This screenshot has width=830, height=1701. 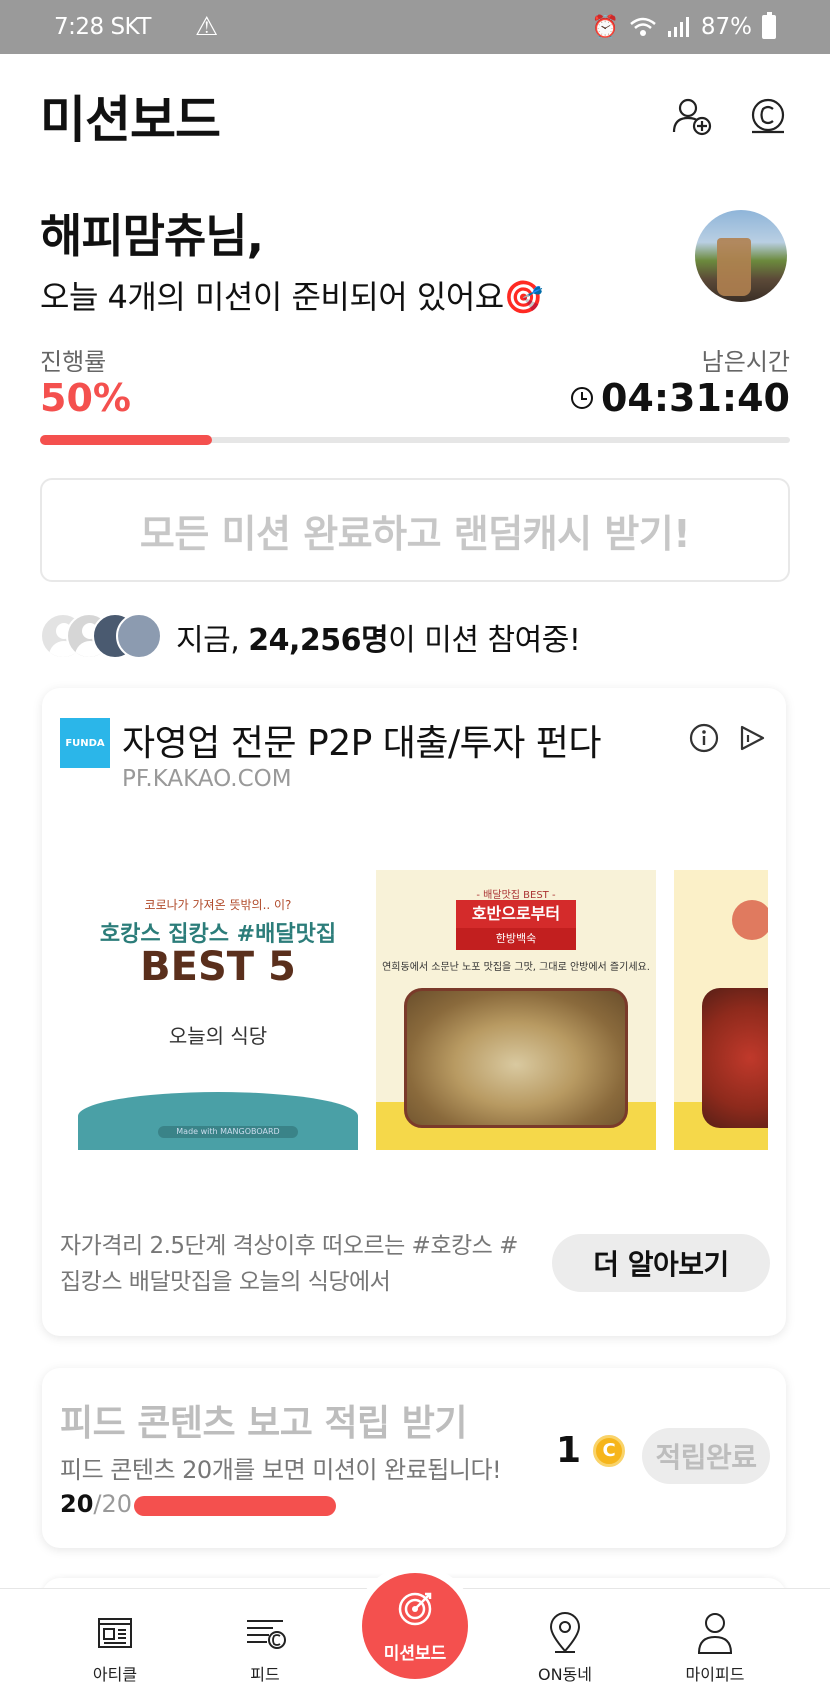 I want to click on ad-domain: PF.KAKAO.COM, so click(x=207, y=779).